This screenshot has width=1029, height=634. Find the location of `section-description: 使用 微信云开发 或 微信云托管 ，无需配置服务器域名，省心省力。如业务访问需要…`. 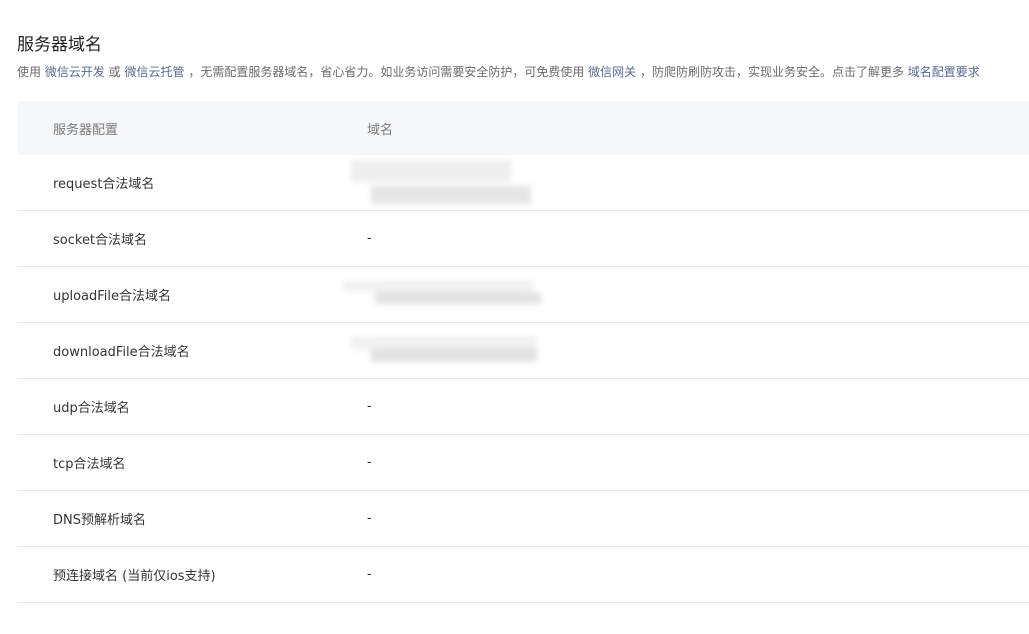

section-description: 使用 微信云开发 或 微信云托管 ，无需配置服务器域名，省心省力。如业务访问需要… is located at coordinates (498, 71).